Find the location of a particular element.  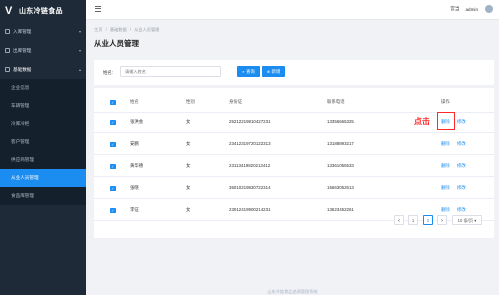

breadcrumb: 主页 / 基础数据 / 从业人员管理 is located at coordinates (127, 30).